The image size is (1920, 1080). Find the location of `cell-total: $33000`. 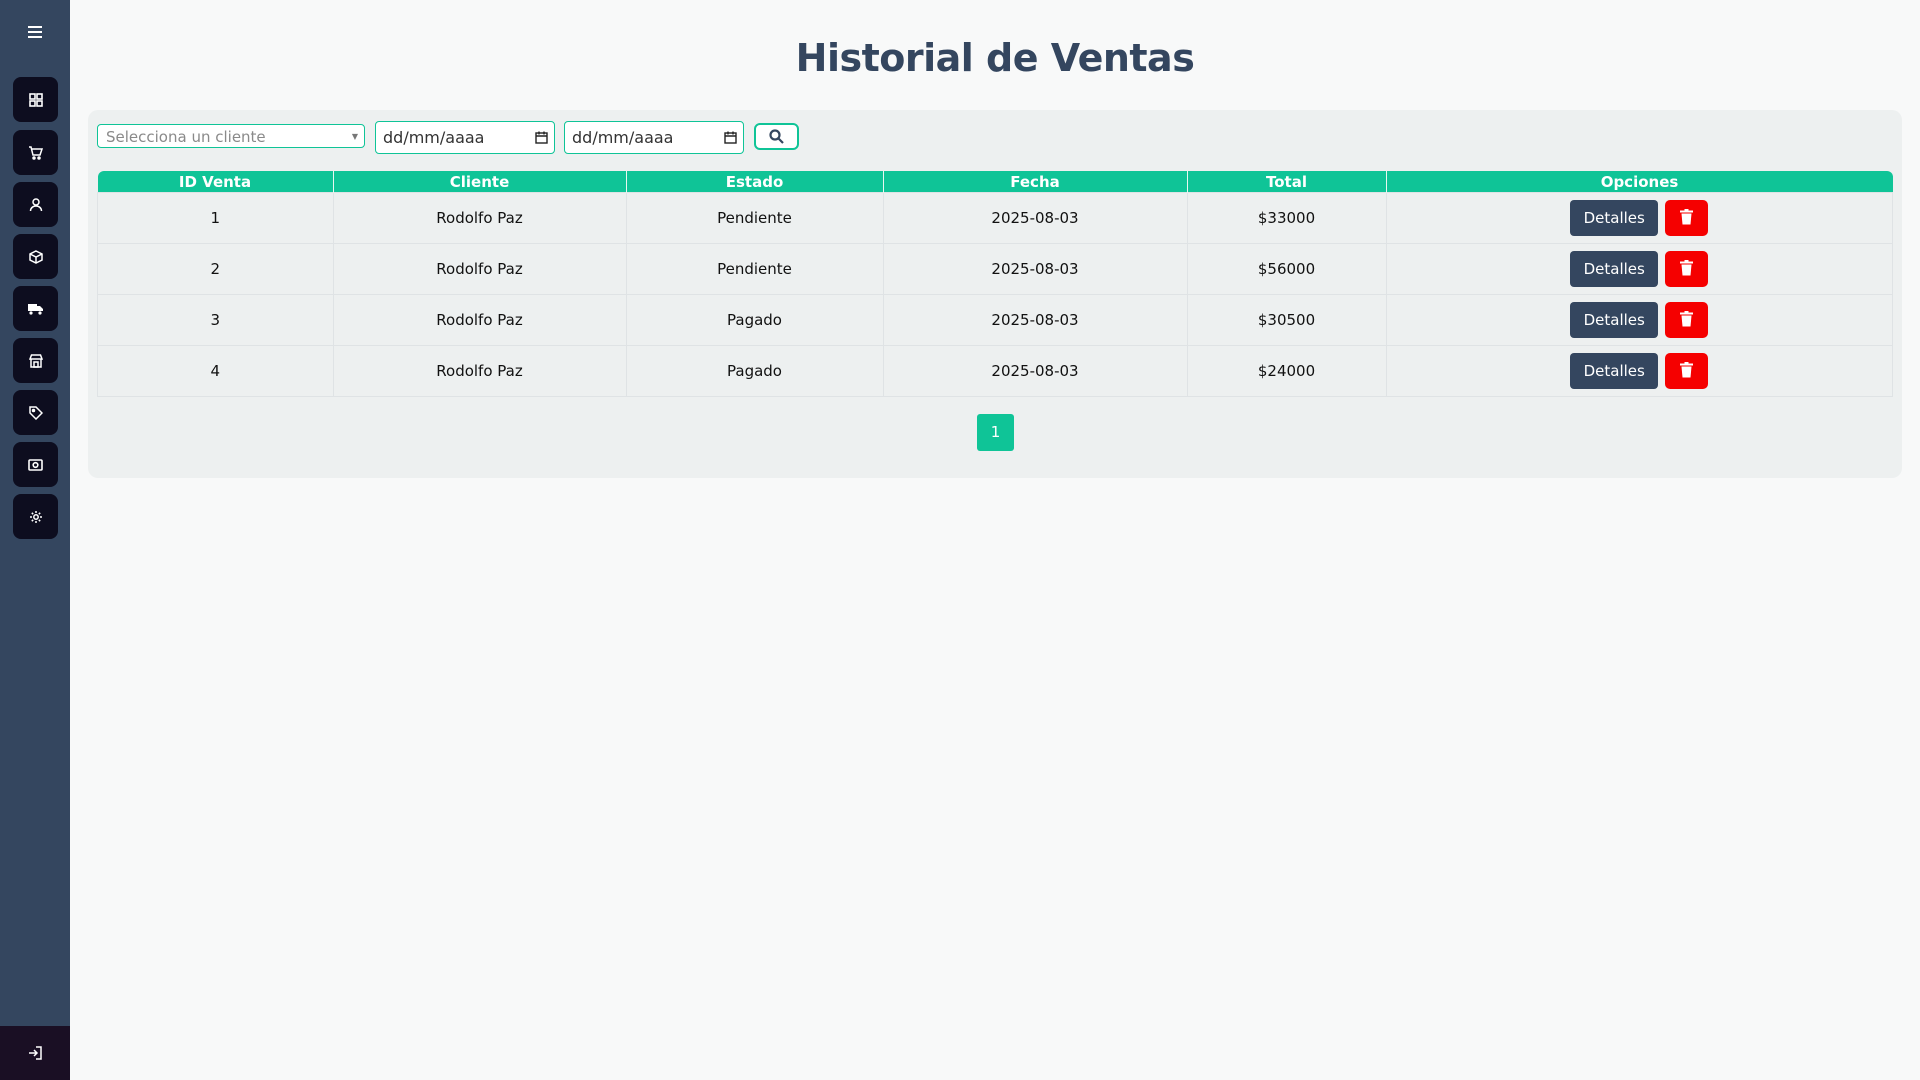

cell-total: $33000 is located at coordinates (1286, 218).